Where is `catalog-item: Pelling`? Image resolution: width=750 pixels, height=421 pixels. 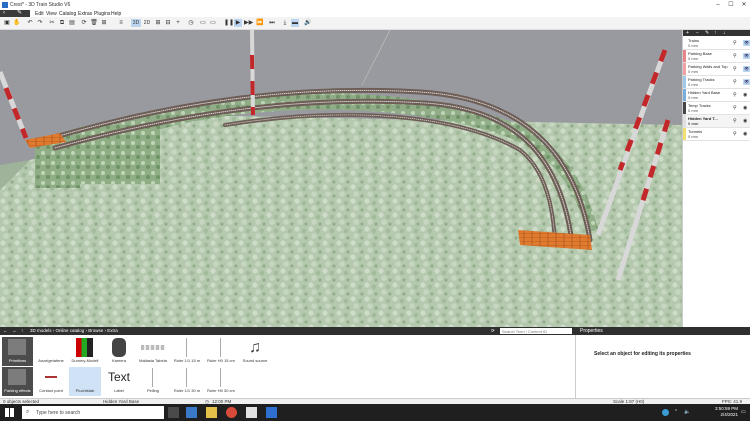 catalog-item: Pelling is located at coordinates (153, 381).